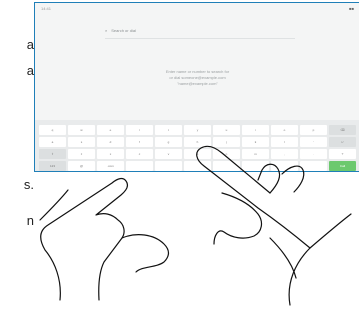 The width and height of the screenshot is (359, 319). Describe the element at coordinates (238, 218) in the screenshot. I see `right-hand-lower` at that location.